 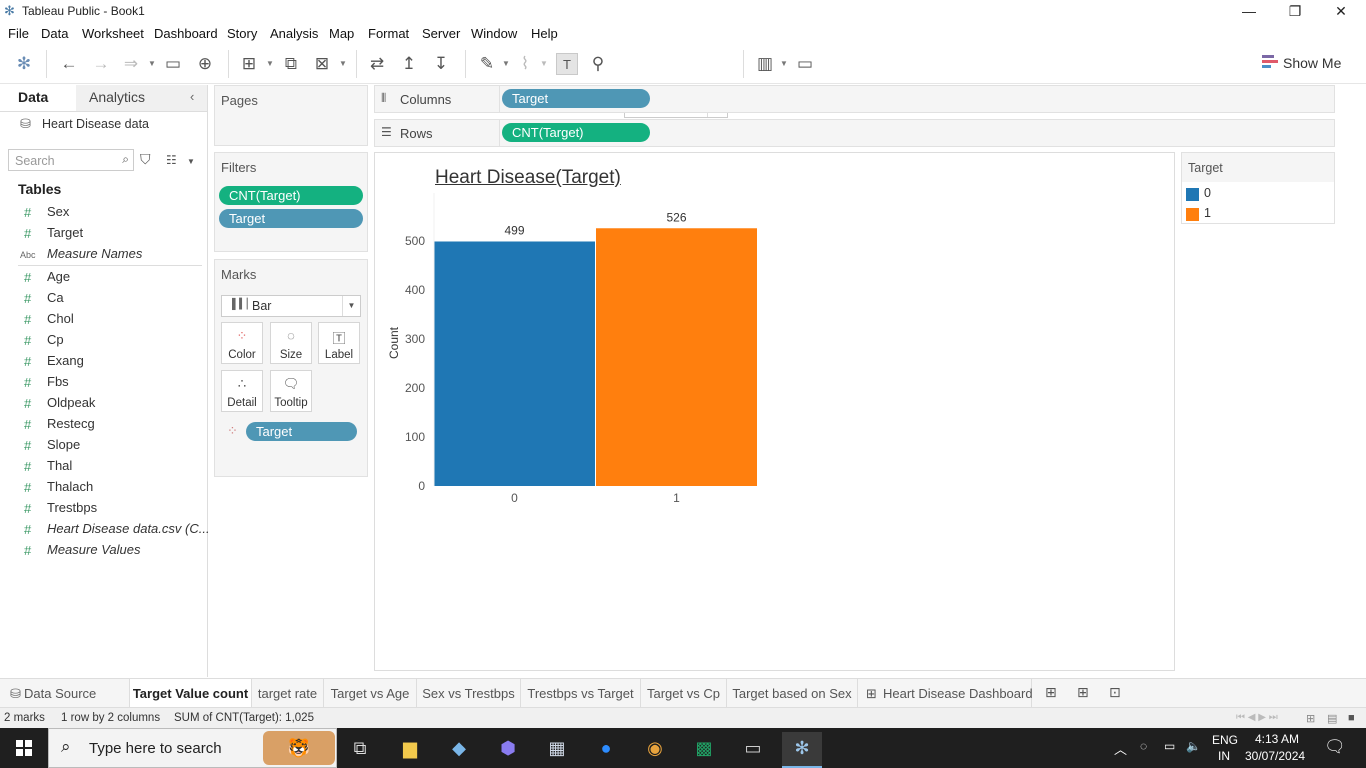 I want to click on swap-rows-columns-icon: ⇄, so click(x=377, y=64).